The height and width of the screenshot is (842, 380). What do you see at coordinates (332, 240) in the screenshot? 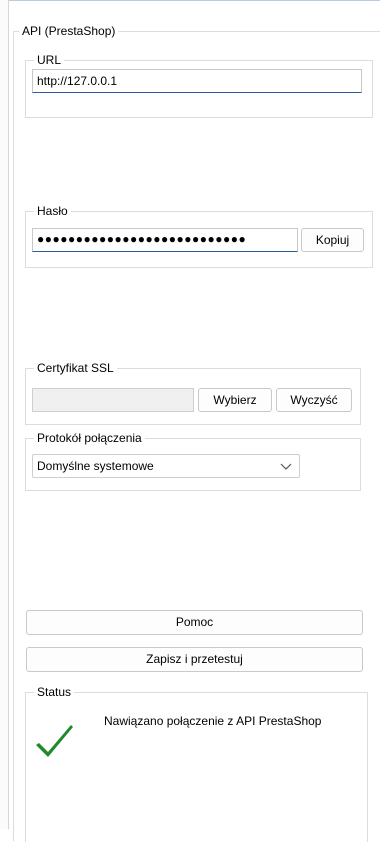
I see `copy-button: Kopiuj` at bounding box center [332, 240].